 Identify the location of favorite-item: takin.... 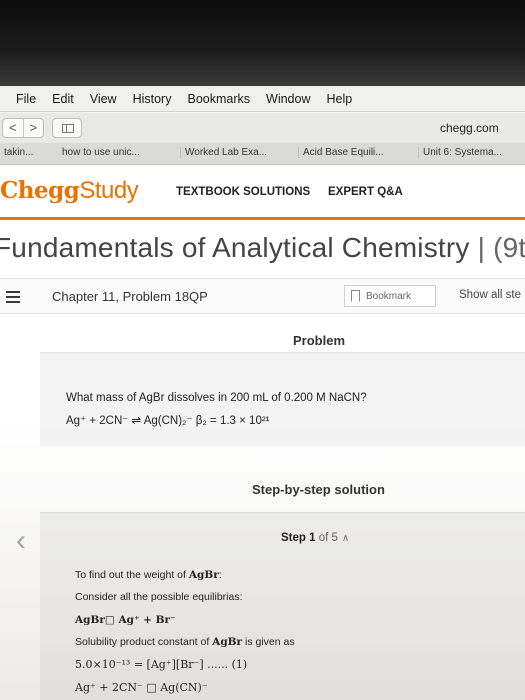
(16, 152).